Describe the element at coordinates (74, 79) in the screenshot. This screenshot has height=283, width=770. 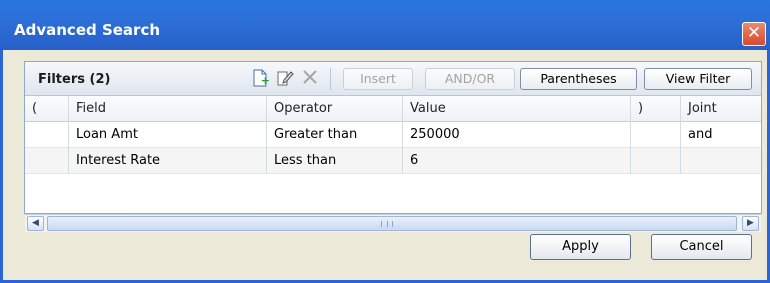
I see `filters-panel-title: Filters (2)` at that location.